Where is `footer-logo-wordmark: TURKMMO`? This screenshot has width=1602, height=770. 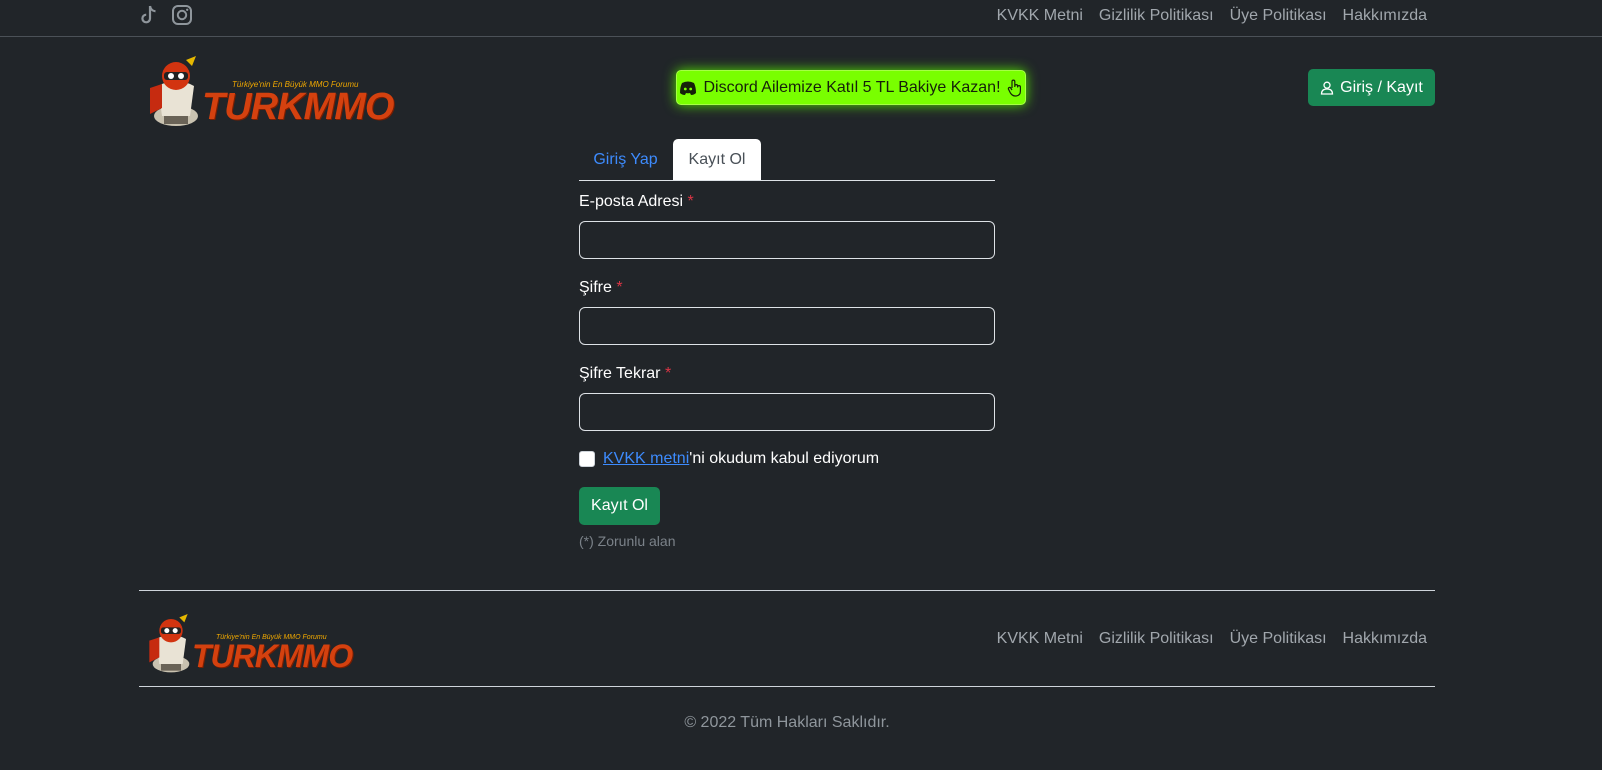 footer-logo-wordmark: TURKMMO is located at coordinates (272, 656).